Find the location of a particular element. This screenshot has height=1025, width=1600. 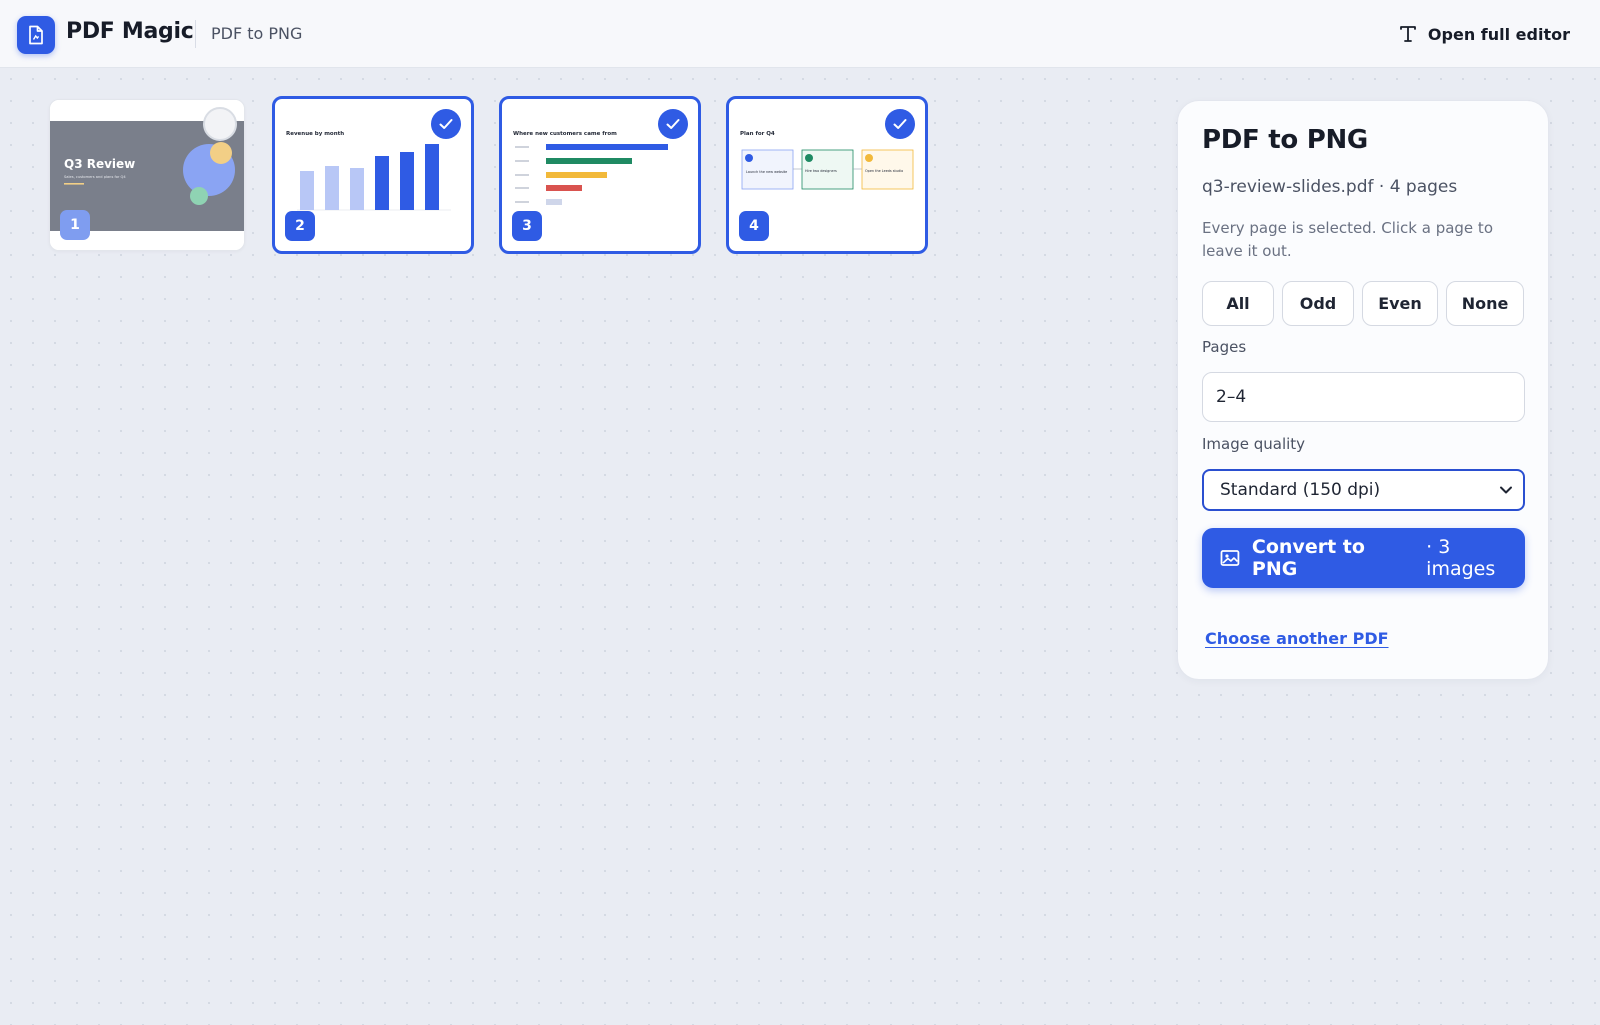

page-1-title: Q3 Review is located at coordinates (99, 164).